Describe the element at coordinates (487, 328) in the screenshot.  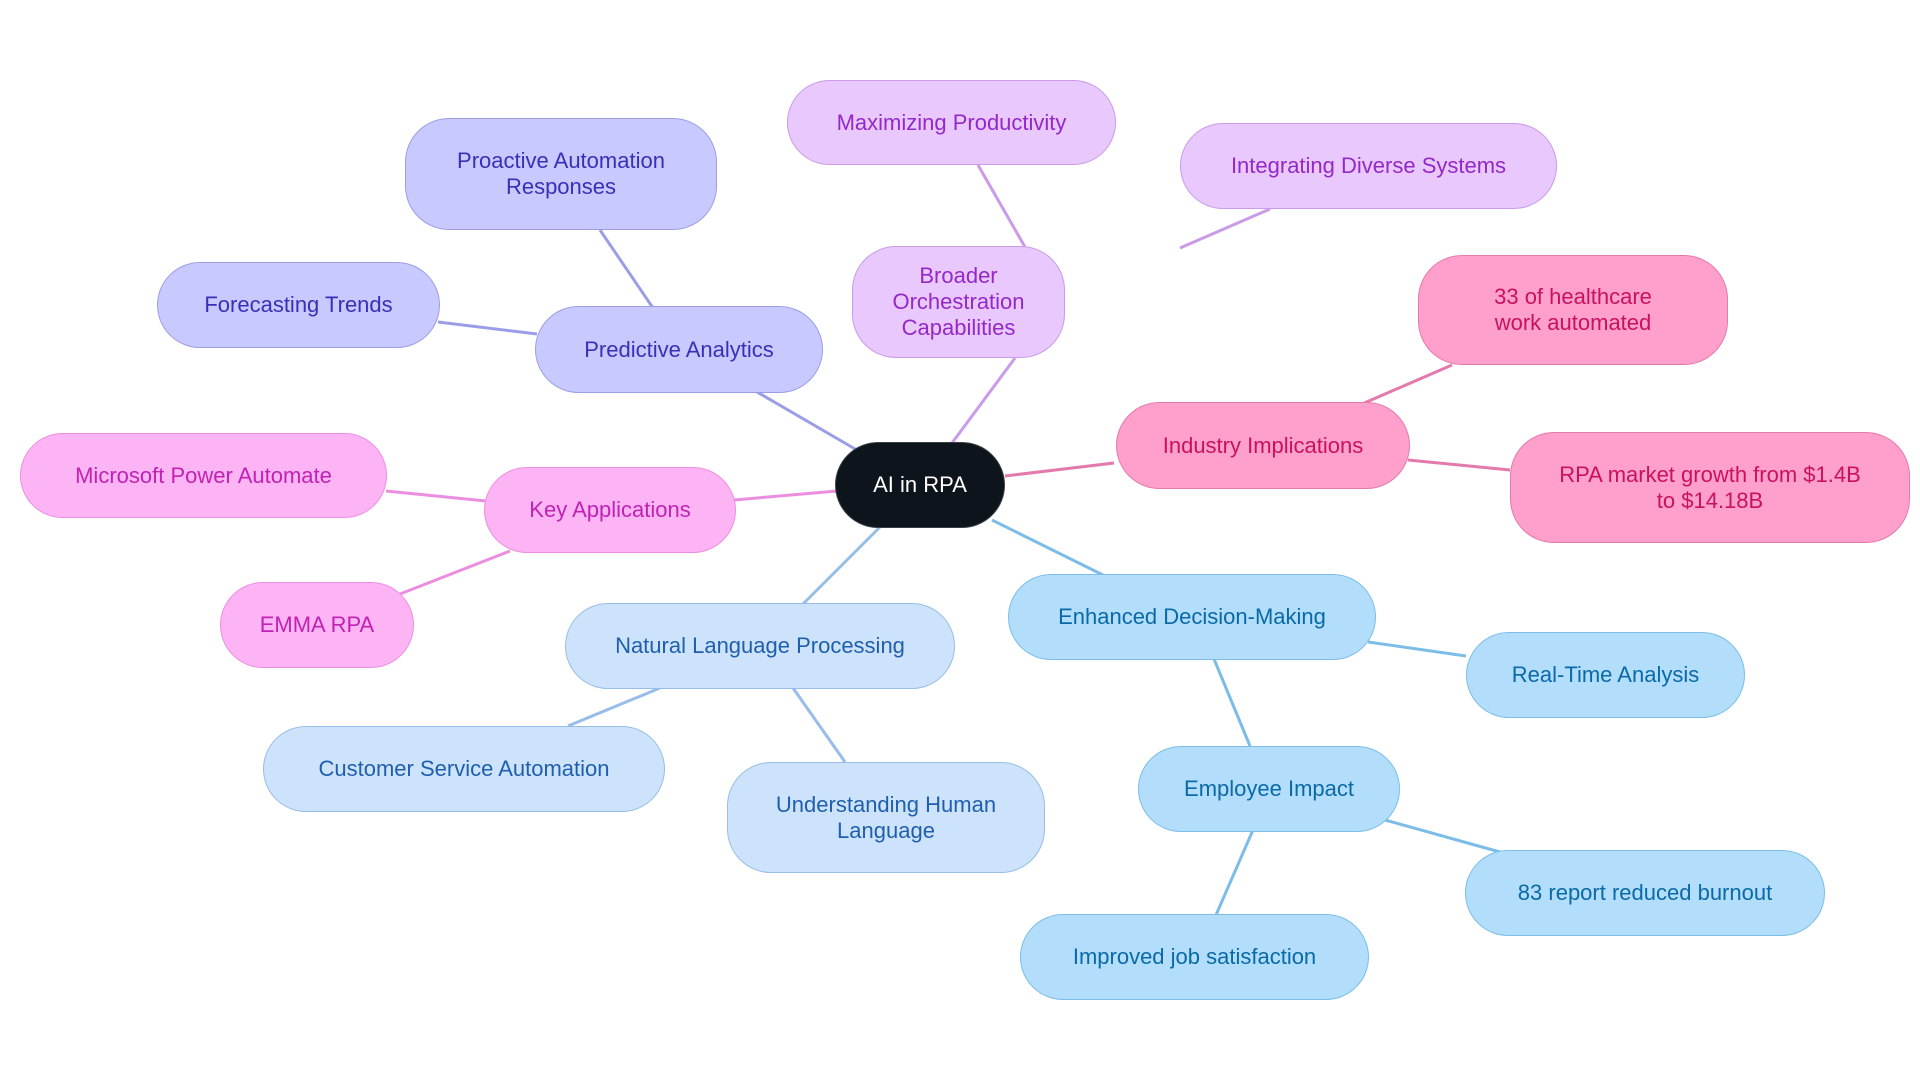
I see `edge-predictive-forecasting` at that location.